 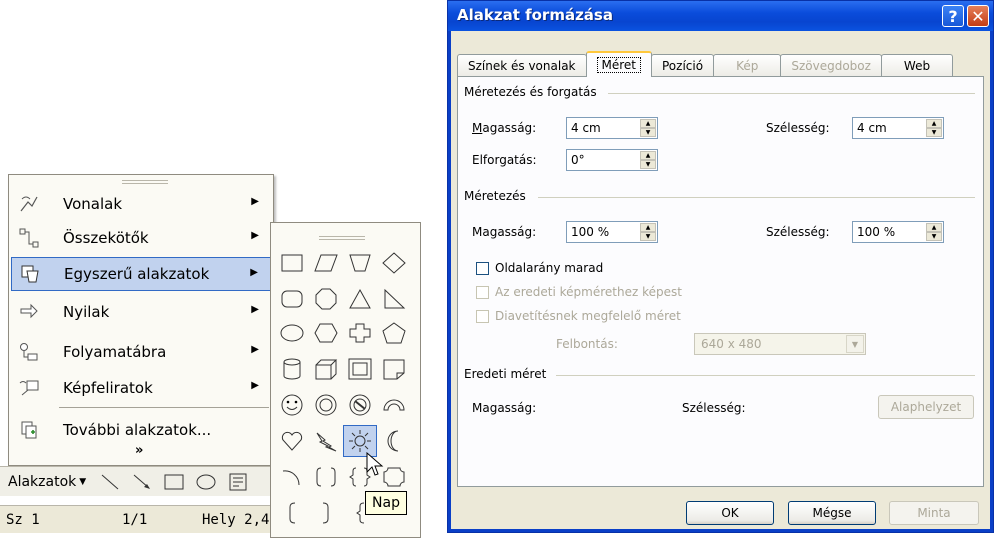 I want to click on textbox-icon, so click(x=238, y=481).